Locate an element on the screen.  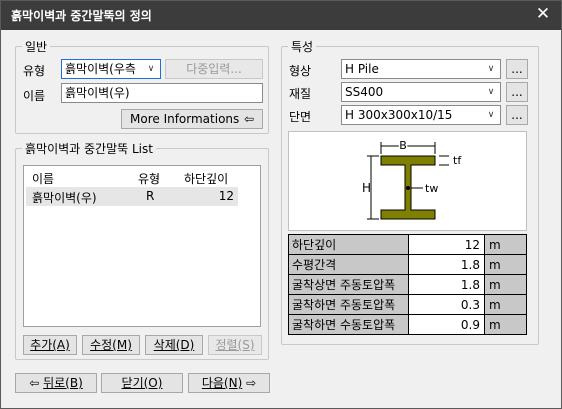
prop-value: 0.3 is located at coordinates (446, 304).